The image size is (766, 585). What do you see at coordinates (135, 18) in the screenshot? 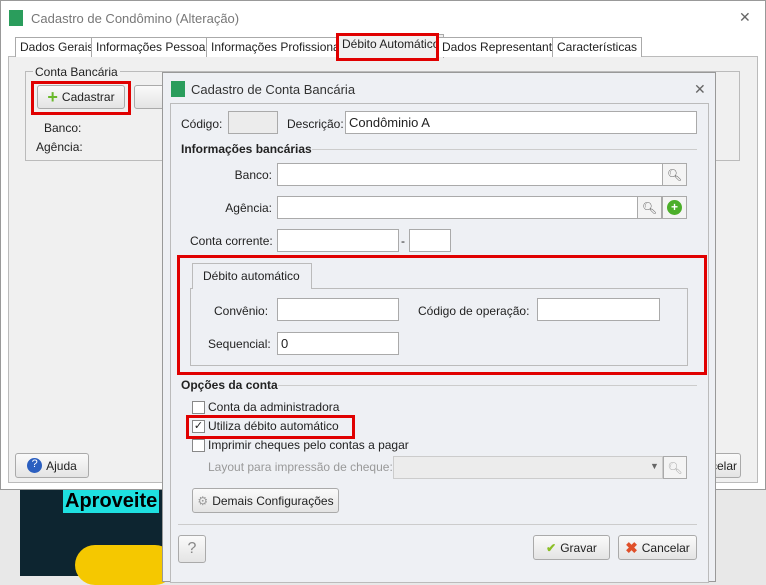
I see `window-title: Cadastro de Condômino (Alteração)` at bounding box center [135, 18].